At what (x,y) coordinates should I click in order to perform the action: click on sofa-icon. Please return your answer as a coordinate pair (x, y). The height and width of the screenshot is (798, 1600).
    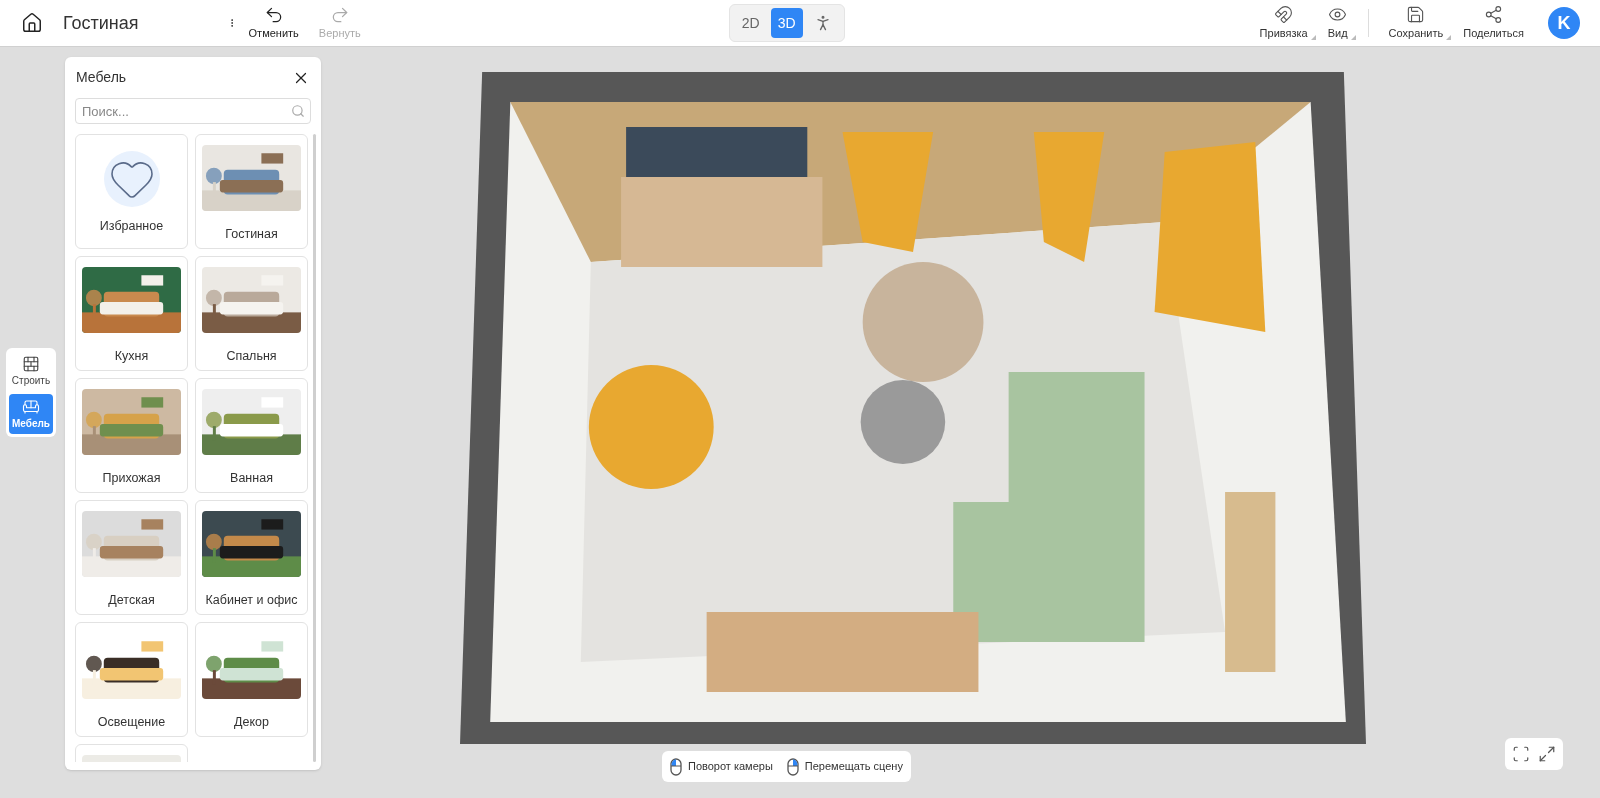
    Looking at the image, I should click on (31, 406).